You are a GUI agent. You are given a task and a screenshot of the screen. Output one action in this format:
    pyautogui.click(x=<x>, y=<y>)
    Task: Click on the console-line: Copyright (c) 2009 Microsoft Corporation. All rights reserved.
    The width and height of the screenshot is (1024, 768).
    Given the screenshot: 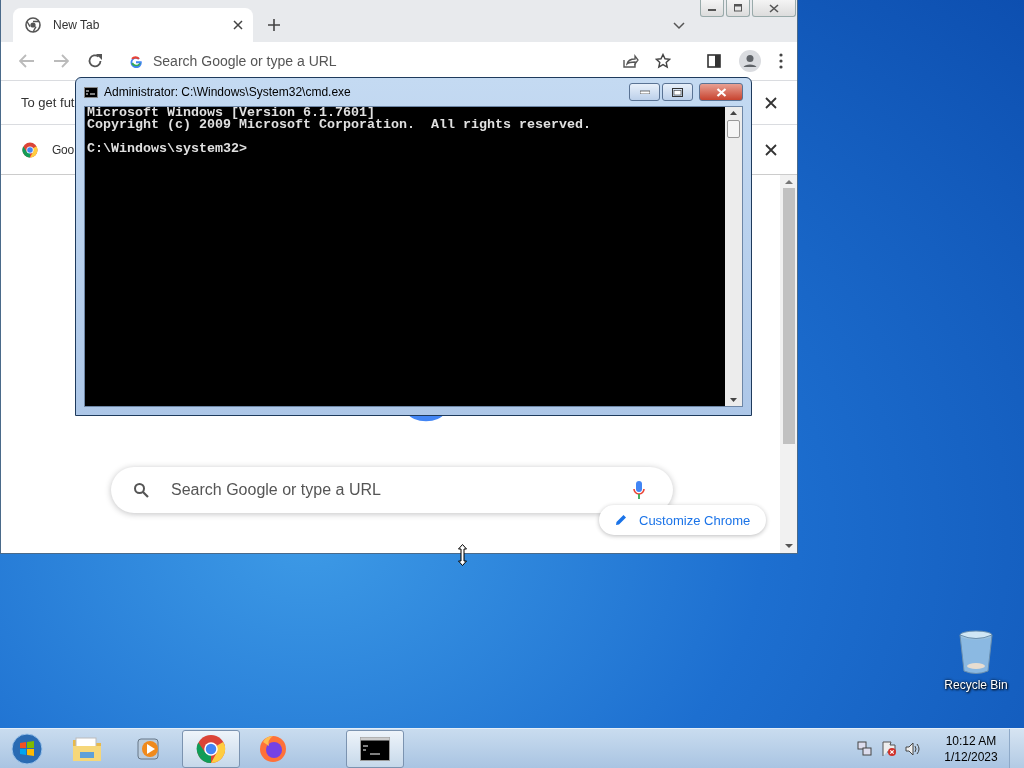 What is the action you would take?
    pyautogui.click(x=339, y=125)
    